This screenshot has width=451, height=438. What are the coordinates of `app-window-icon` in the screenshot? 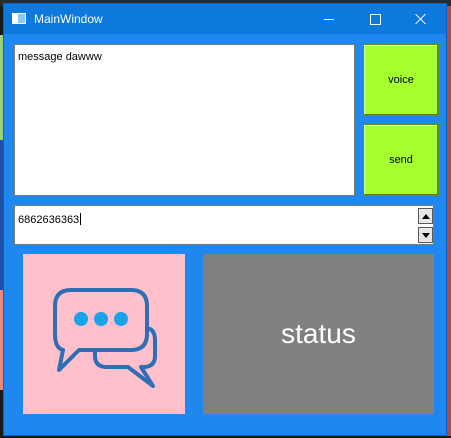 It's located at (19, 18).